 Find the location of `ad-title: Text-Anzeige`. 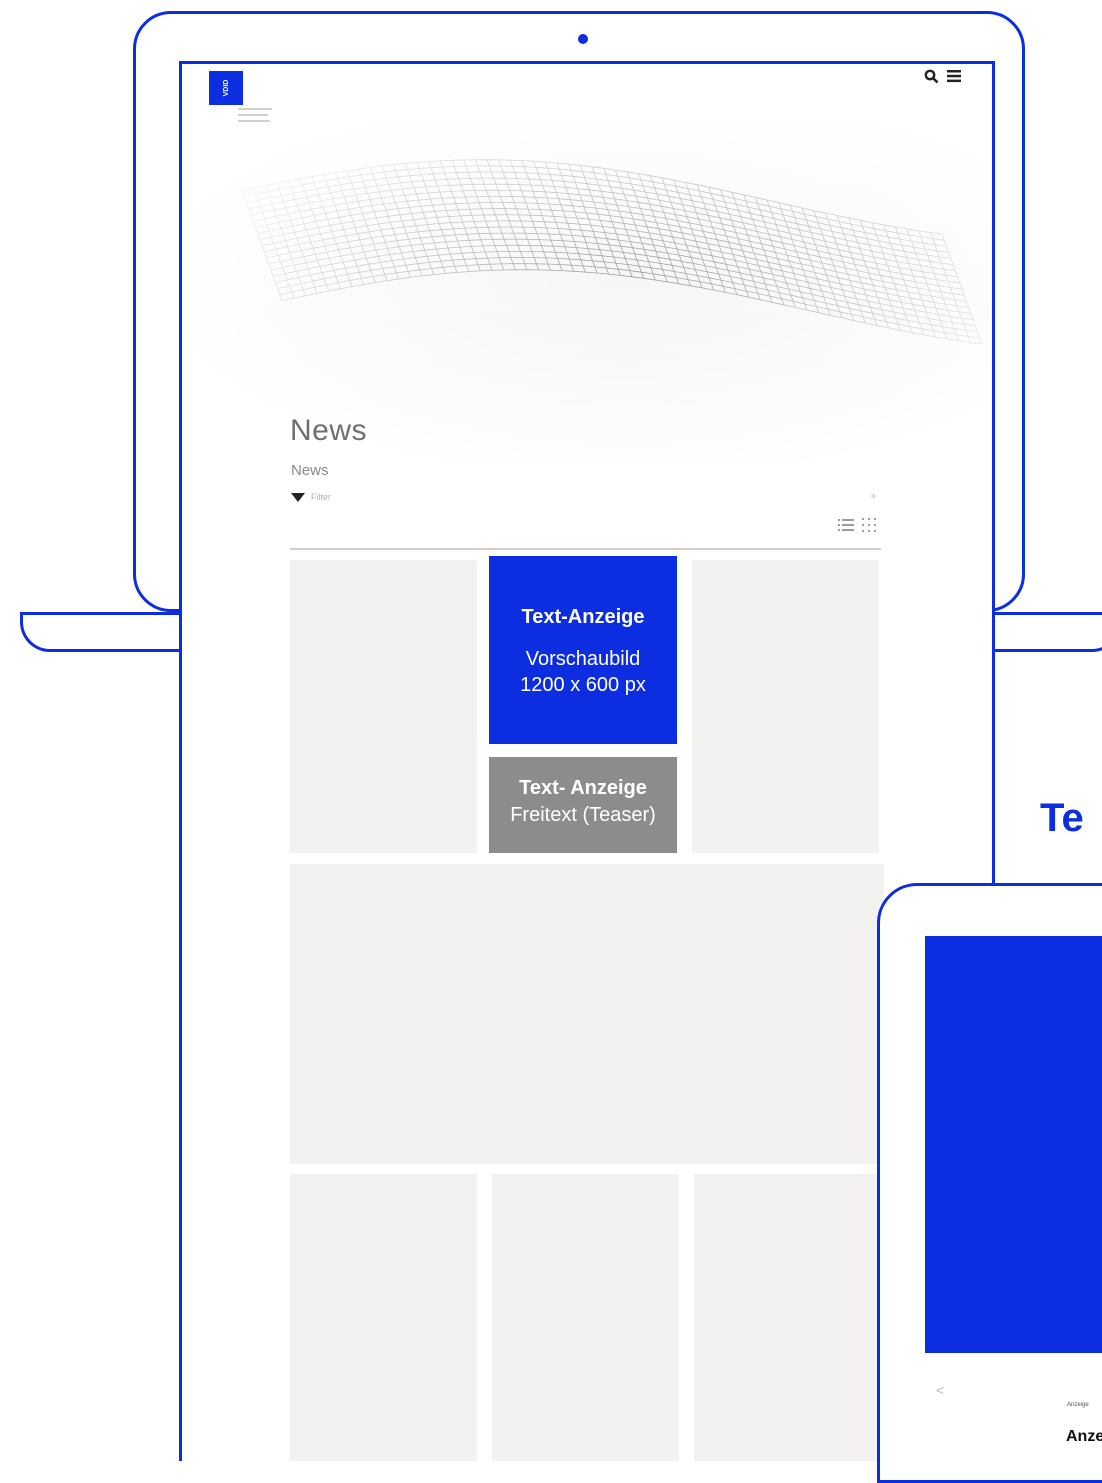

ad-title: Text-Anzeige is located at coordinates (583, 617).